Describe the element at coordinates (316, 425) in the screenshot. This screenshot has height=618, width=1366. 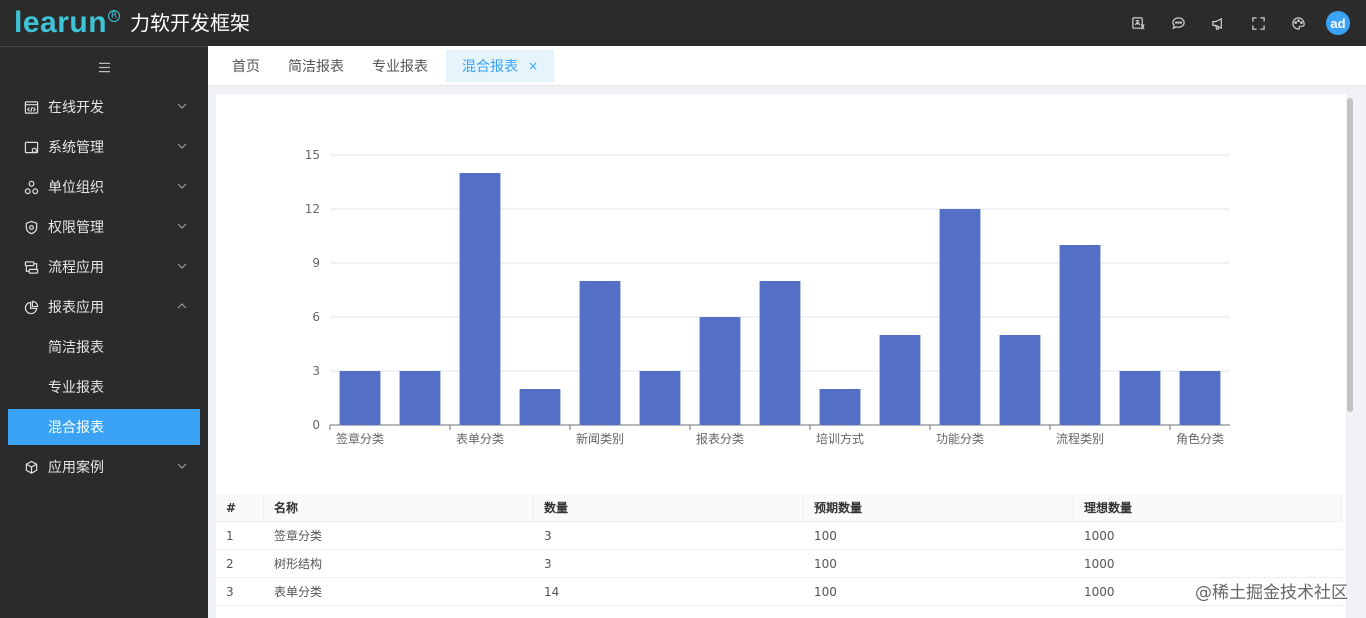
I see `y-tick-label: 0` at that location.